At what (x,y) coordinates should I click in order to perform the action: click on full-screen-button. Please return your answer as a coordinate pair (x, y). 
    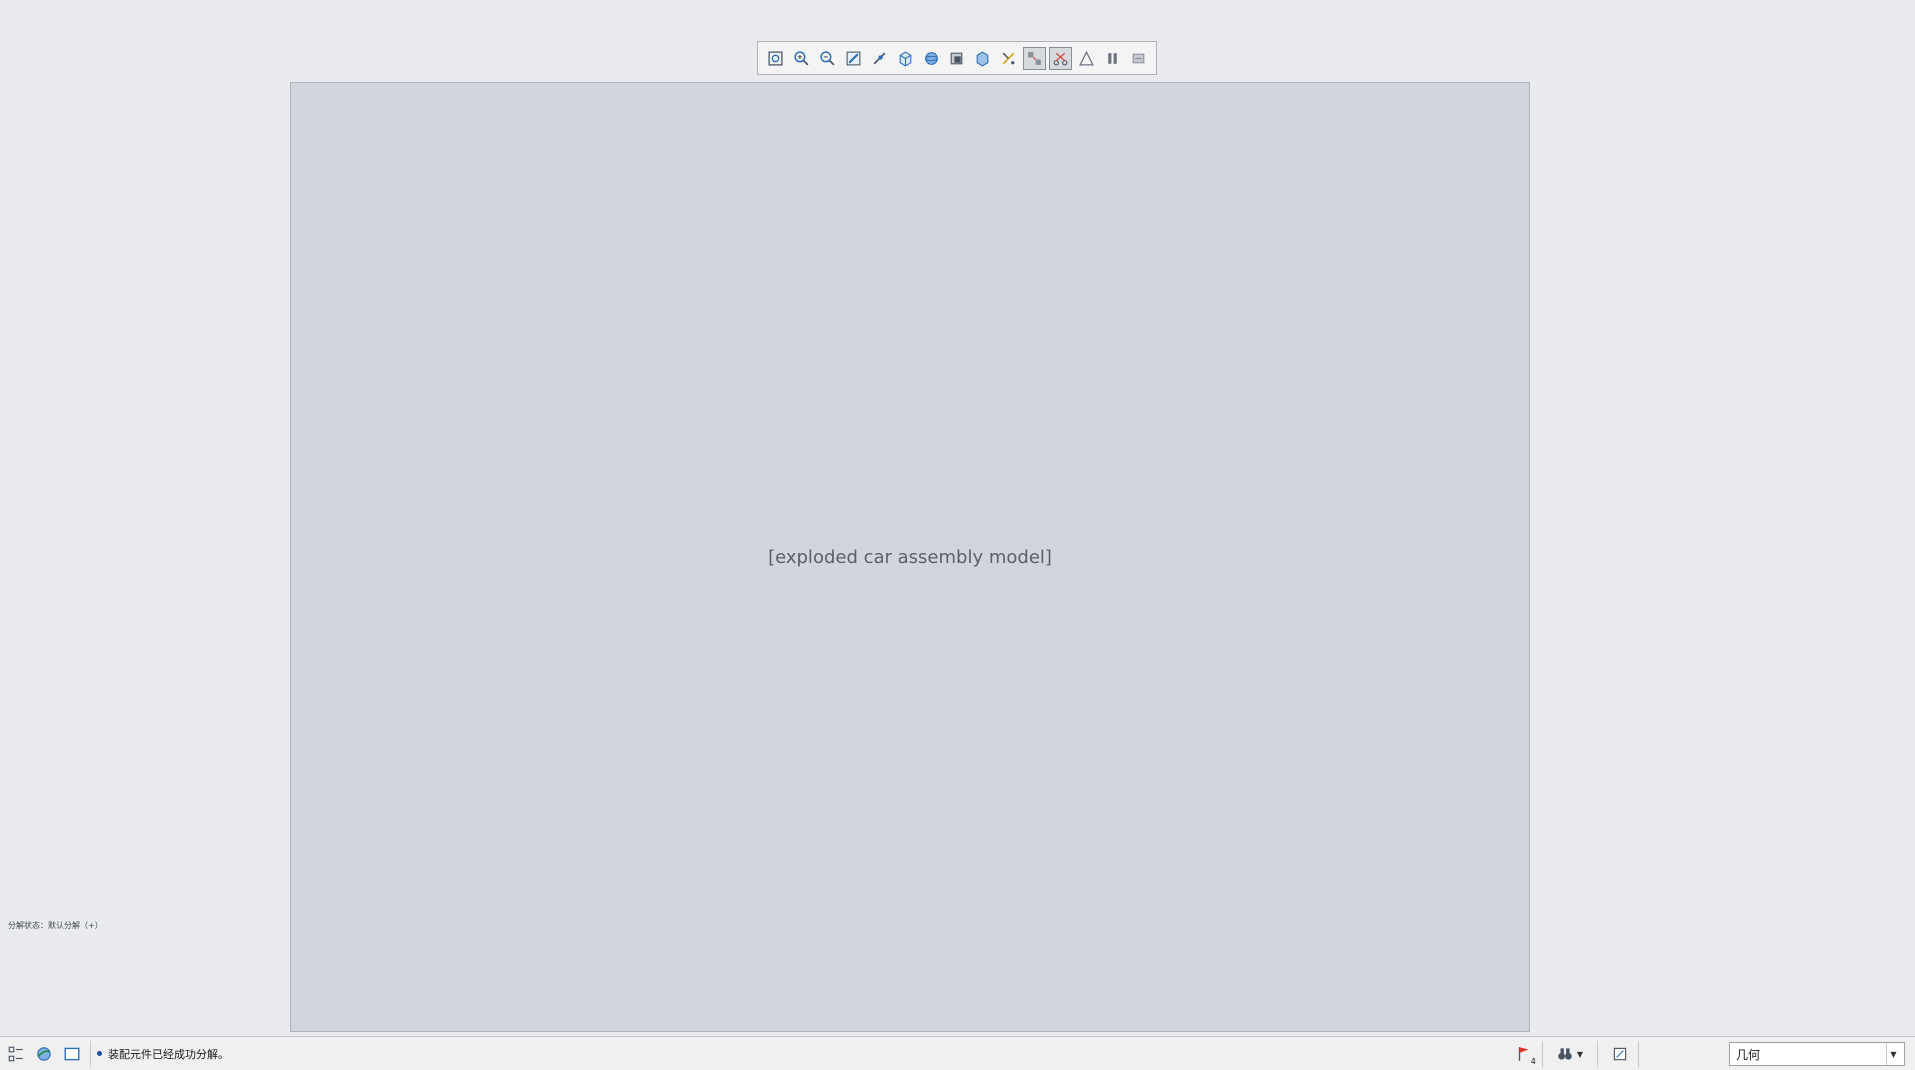
    Looking at the image, I should click on (72, 1054).